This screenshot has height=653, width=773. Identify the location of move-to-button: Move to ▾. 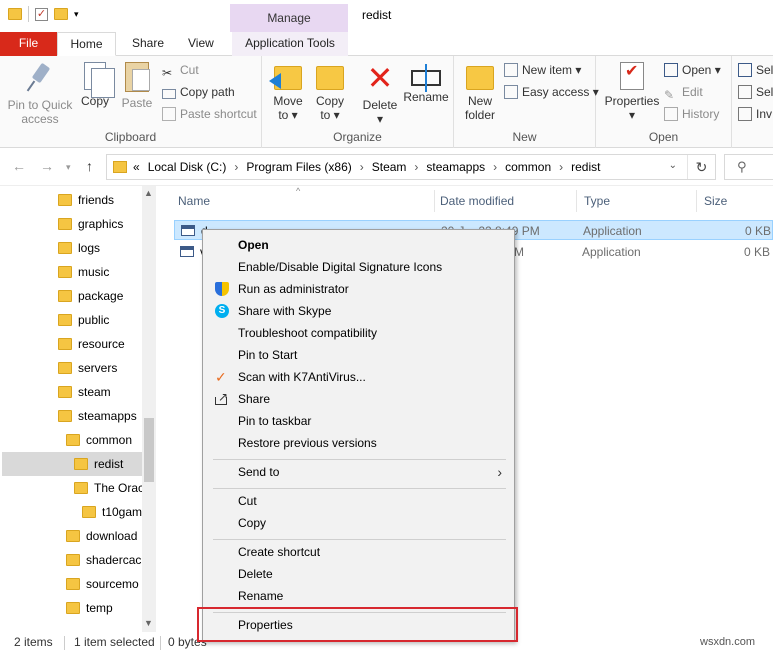
(288, 91).